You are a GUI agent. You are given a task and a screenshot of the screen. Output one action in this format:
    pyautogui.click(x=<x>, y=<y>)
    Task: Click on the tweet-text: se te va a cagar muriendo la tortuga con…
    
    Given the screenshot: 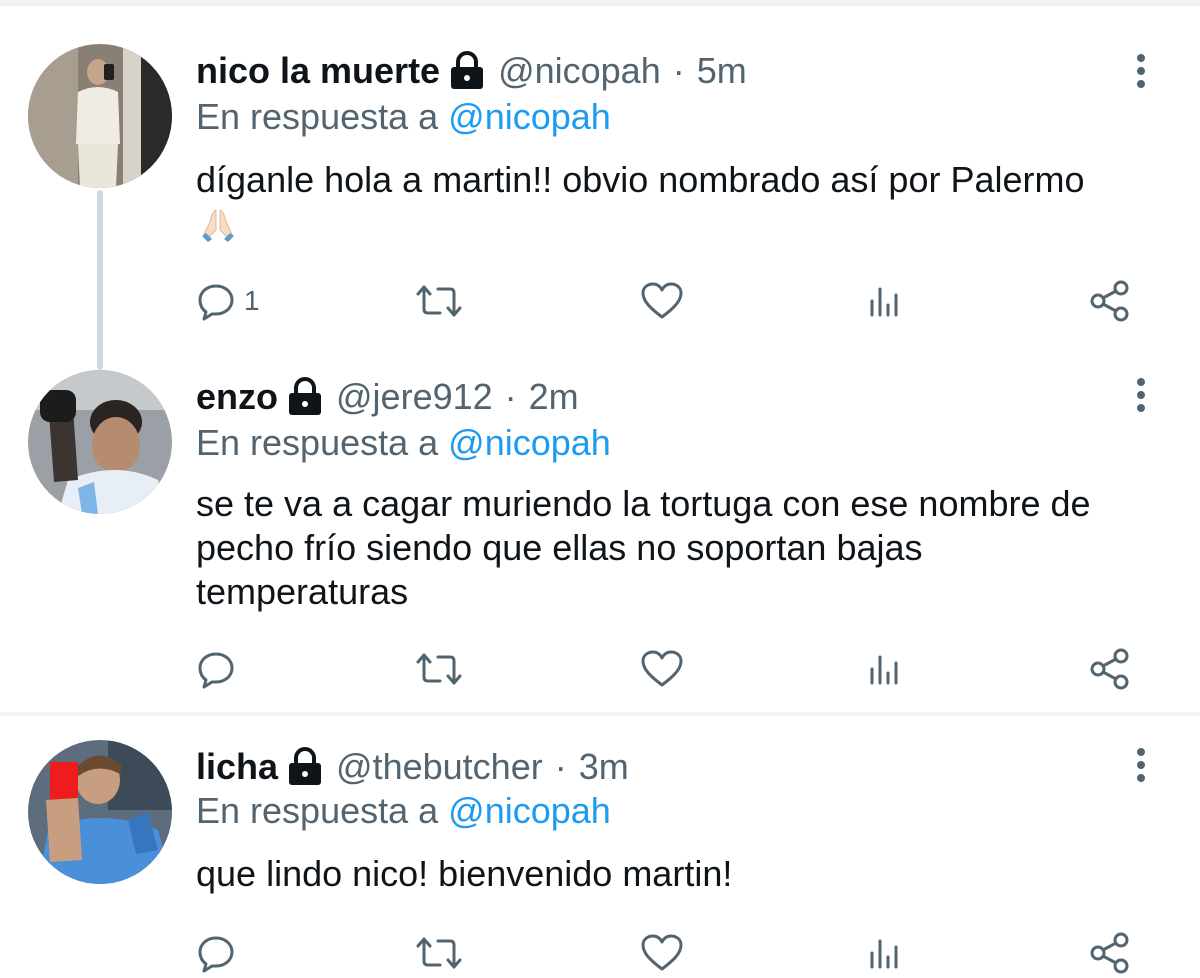 What is the action you would take?
    pyautogui.click(x=686, y=548)
    